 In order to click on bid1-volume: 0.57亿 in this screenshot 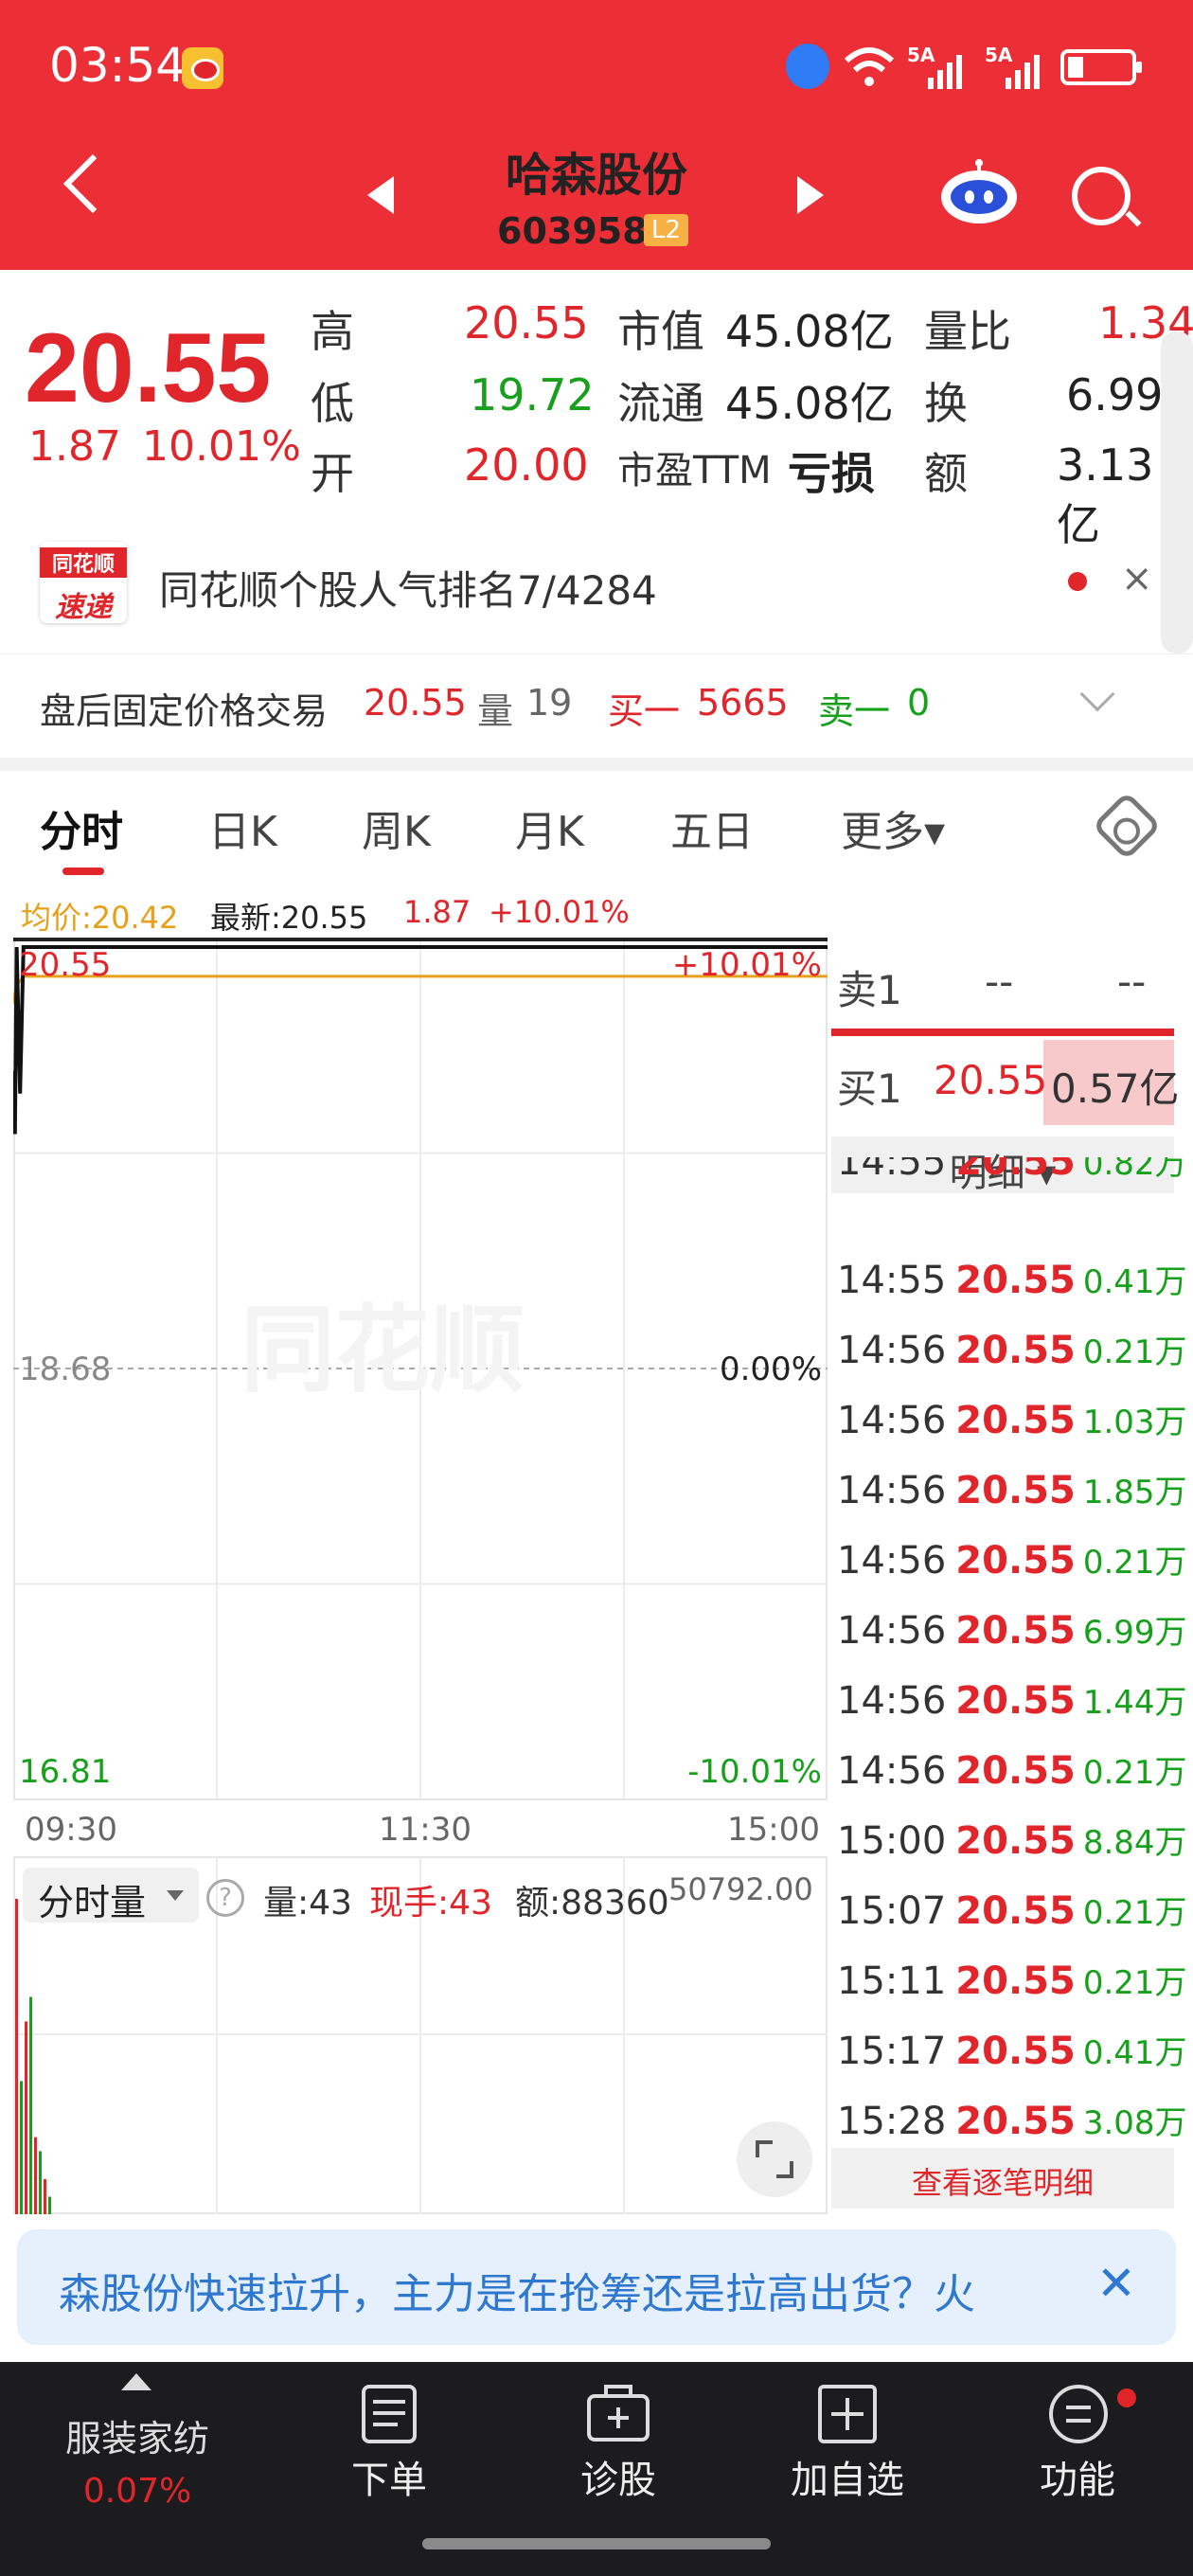, I will do `click(1115, 1088)`.